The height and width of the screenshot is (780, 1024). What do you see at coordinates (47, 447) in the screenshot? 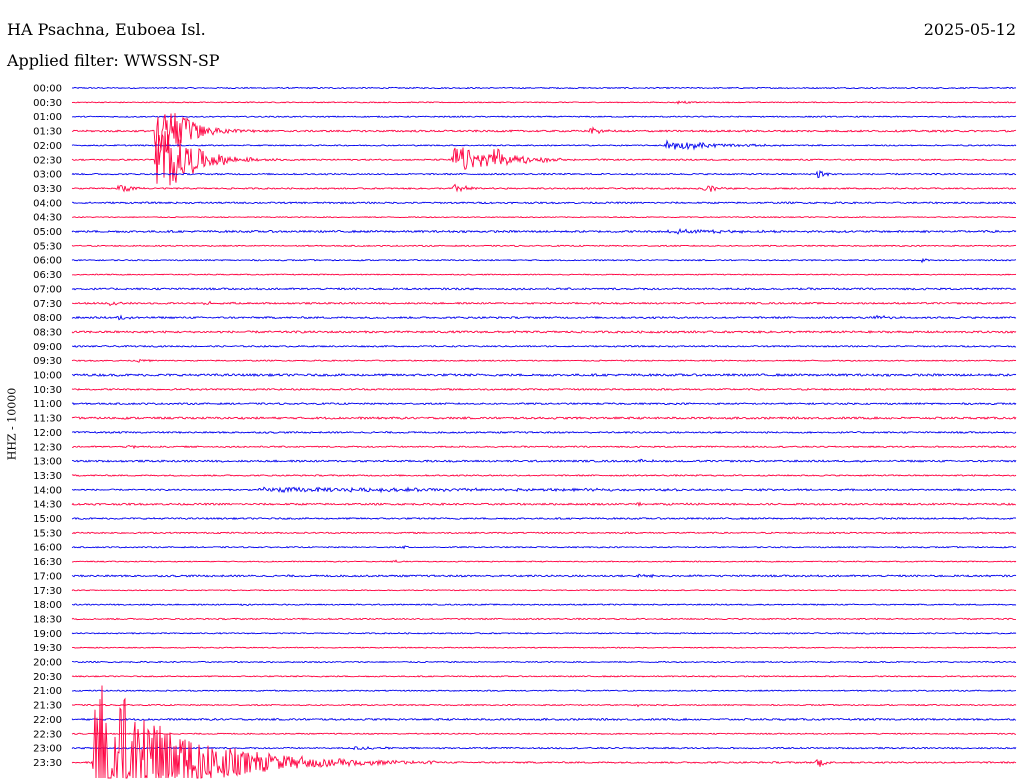
I see `time-tick-label: 12:30` at bounding box center [47, 447].